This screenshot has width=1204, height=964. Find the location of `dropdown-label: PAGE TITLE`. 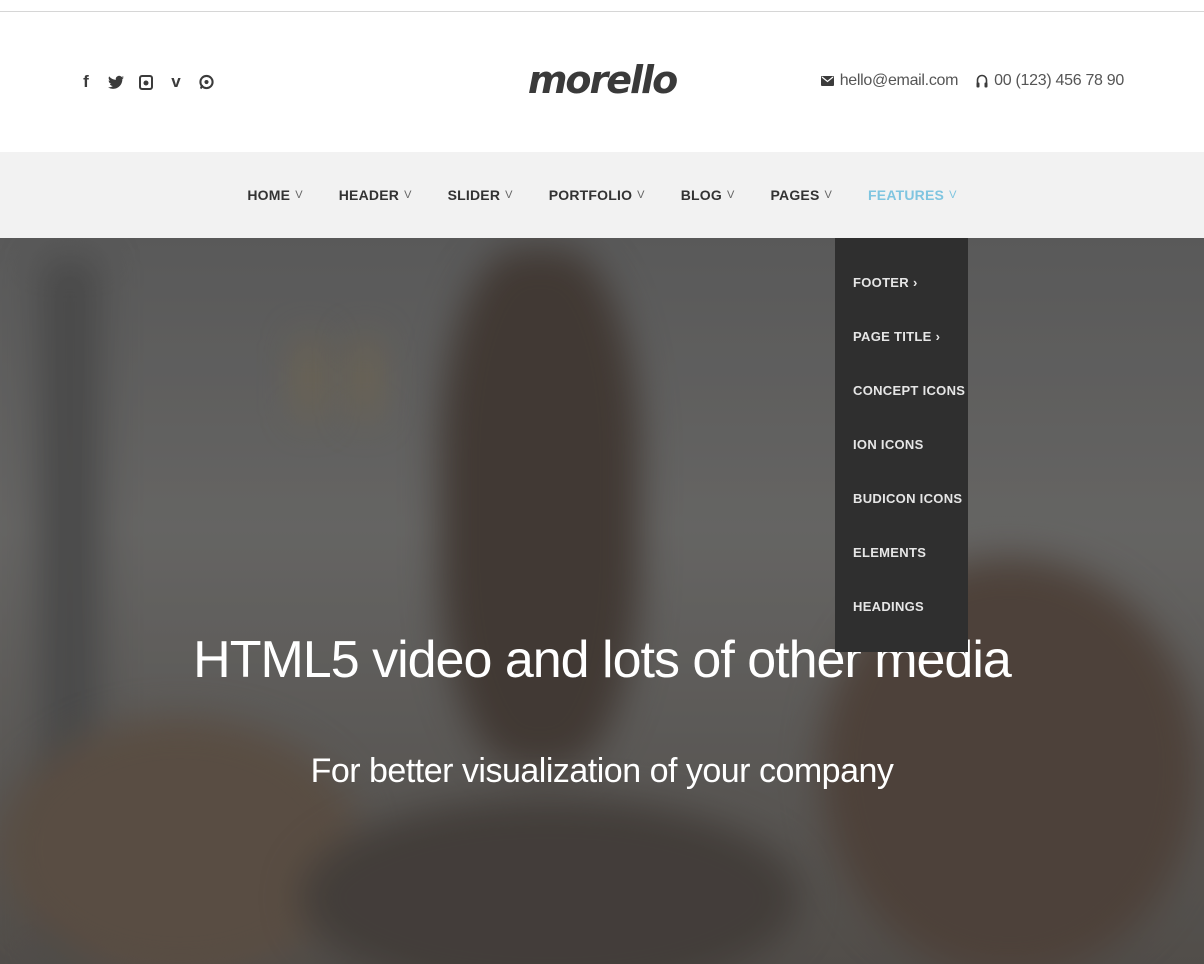

dropdown-label: PAGE TITLE is located at coordinates (892, 336).